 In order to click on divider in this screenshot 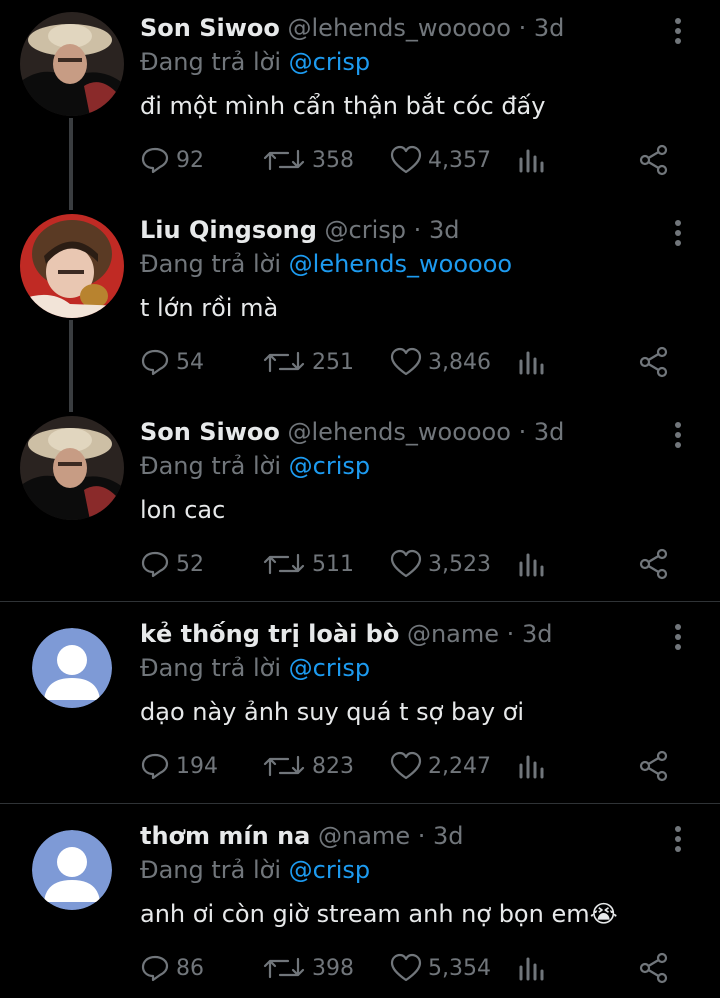, I will do `click(360, 803)`.